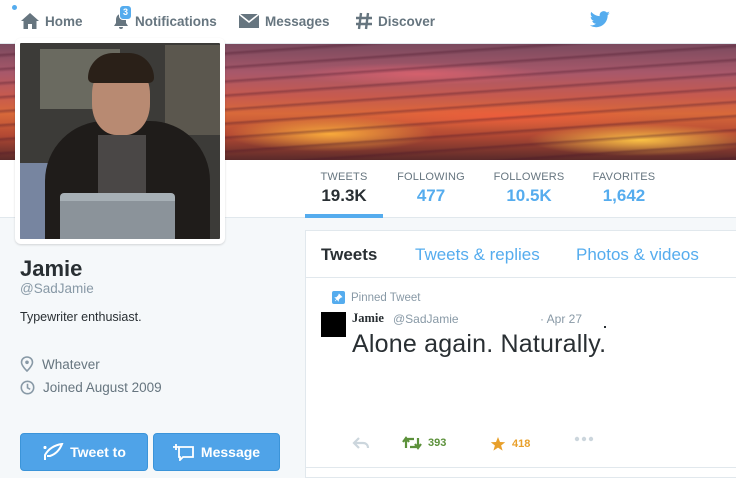  Describe the element at coordinates (426, 319) in the screenshot. I see `tweet-author-handle: @SadJamie` at that location.